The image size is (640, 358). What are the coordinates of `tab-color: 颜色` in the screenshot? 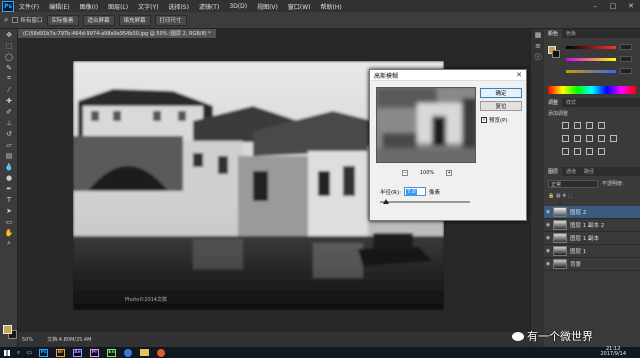 It's located at (553, 33).